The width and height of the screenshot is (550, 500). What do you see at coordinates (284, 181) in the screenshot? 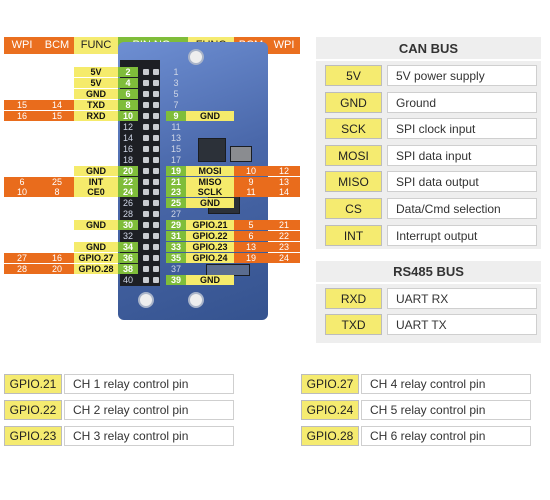
I see `wpi-right: 13` at bounding box center [284, 181].